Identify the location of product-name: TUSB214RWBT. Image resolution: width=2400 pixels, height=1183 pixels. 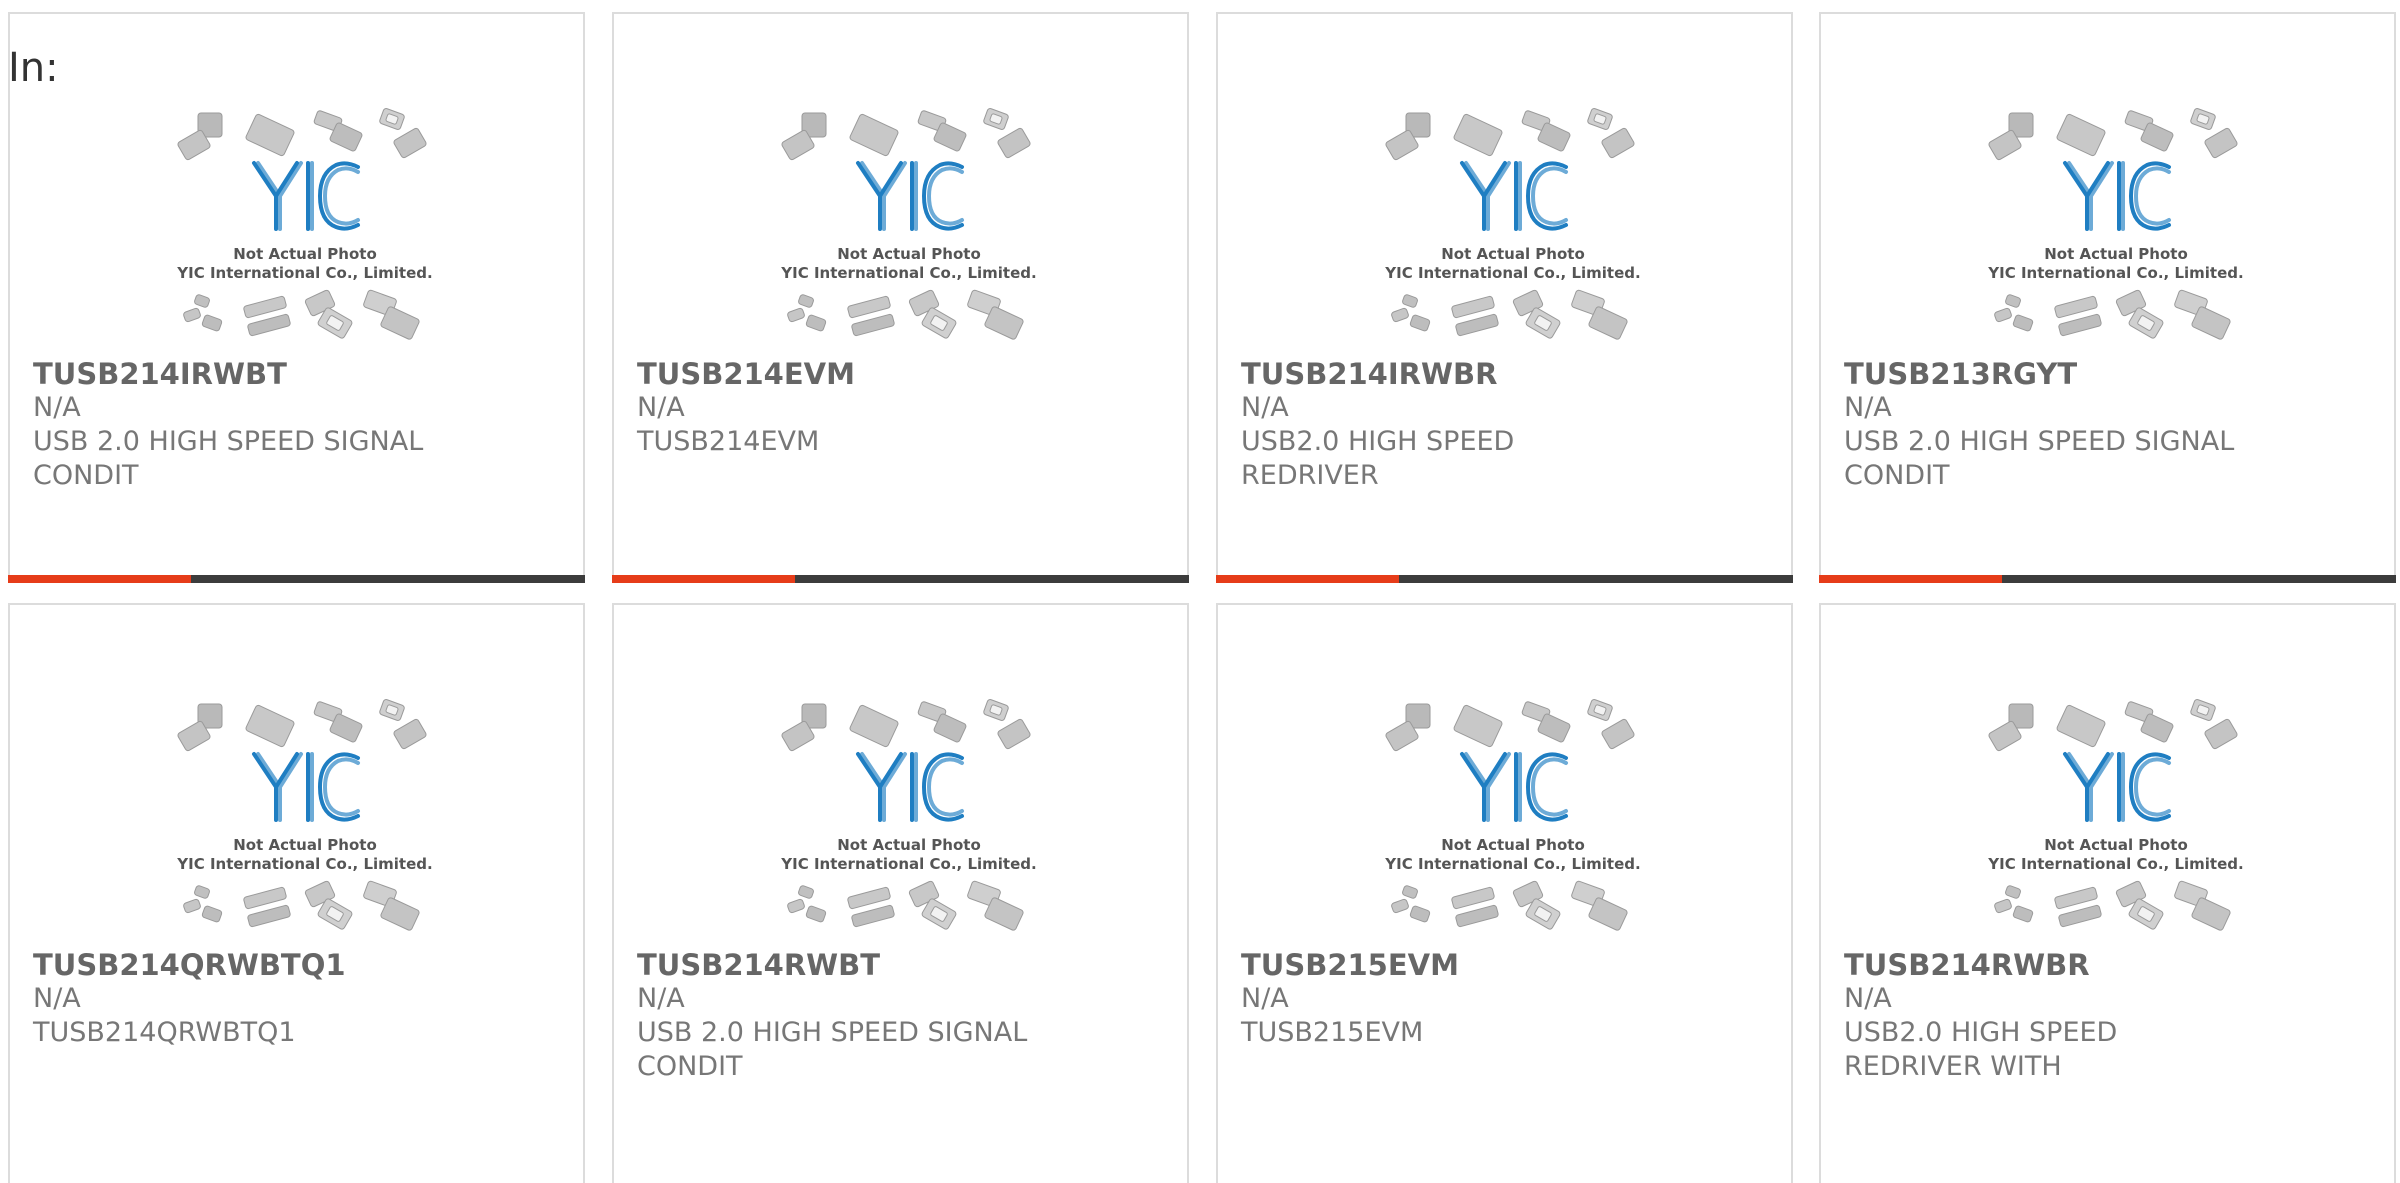
(758, 965).